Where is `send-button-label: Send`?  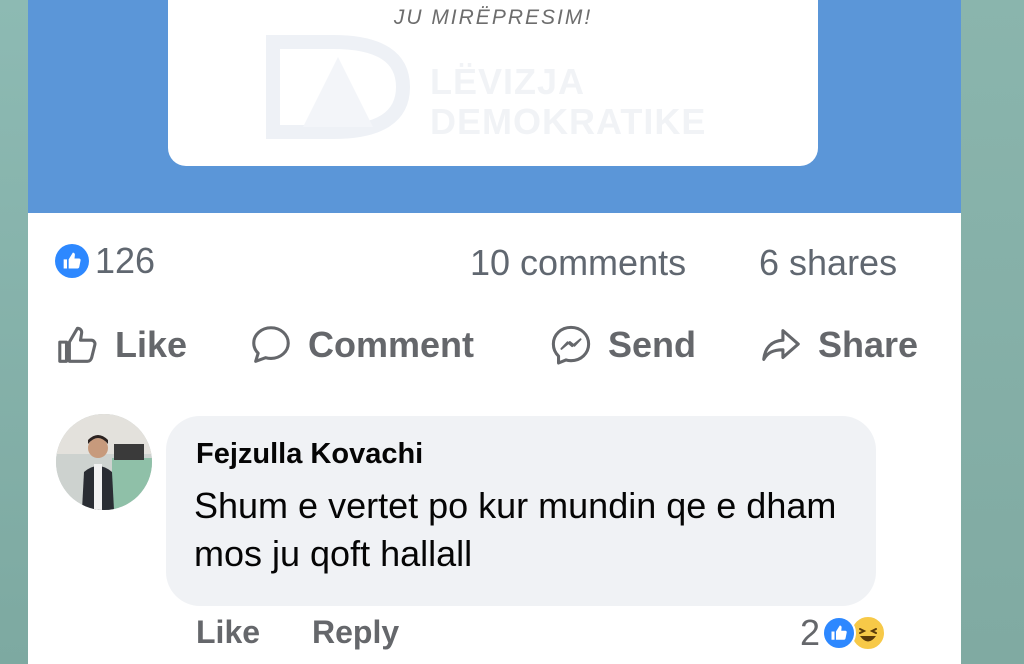 send-button-label: Send is located at coordinates (652, 344).